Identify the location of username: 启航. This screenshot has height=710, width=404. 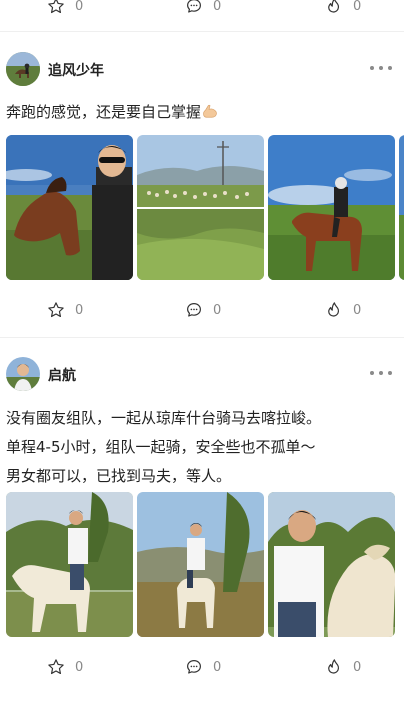
(62, 375).